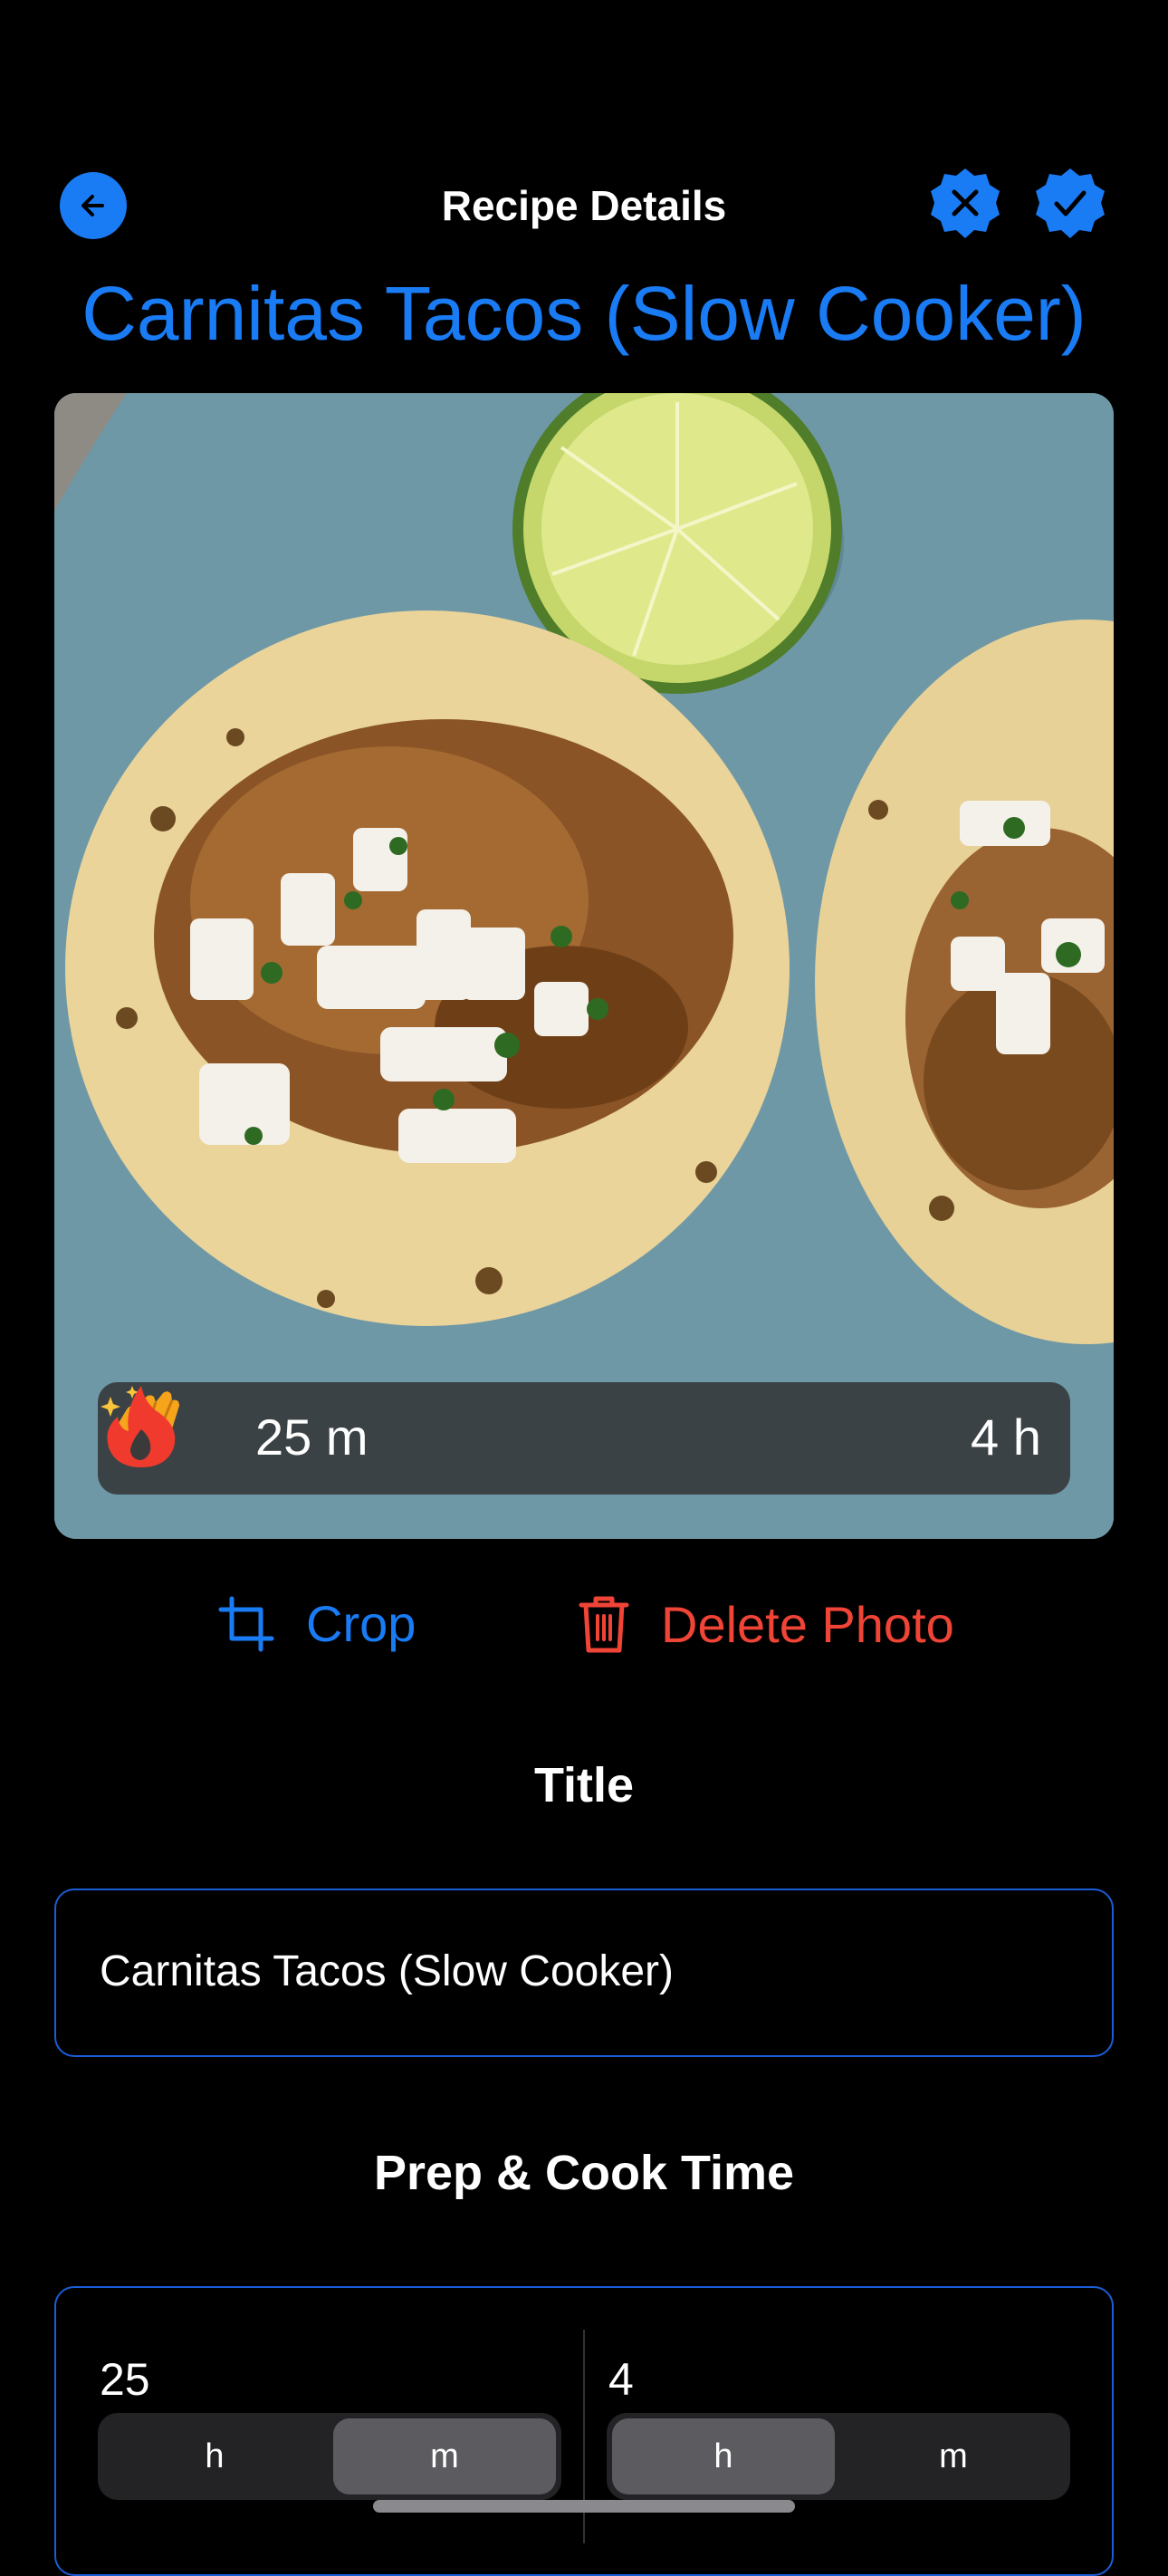 This screenshot has height=2576, width=1168. I want to click on prep-unit-segmented-control: h m, so click(329, 2456).